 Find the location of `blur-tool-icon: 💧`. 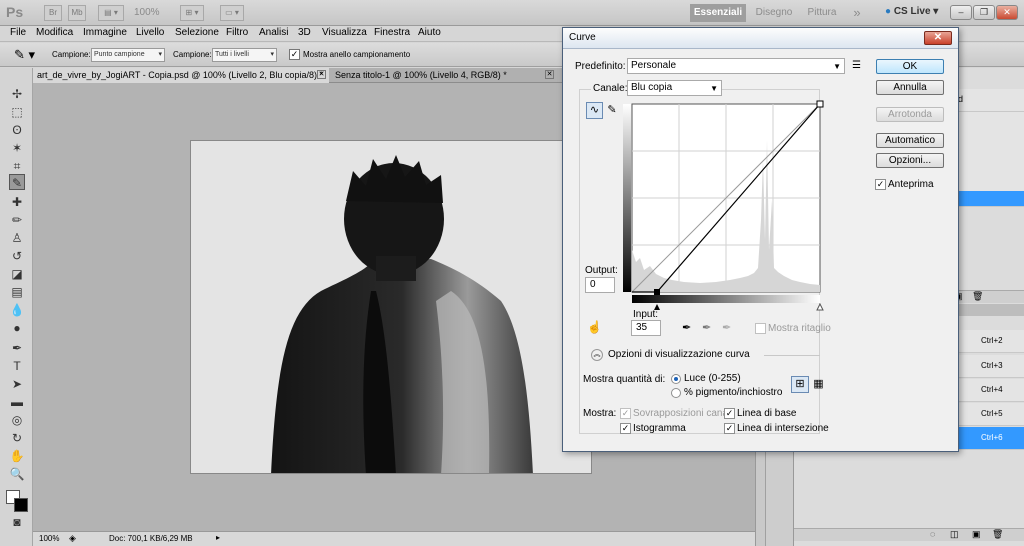

blur-tool-icon: 💧 is located at coordinates (17, 310).